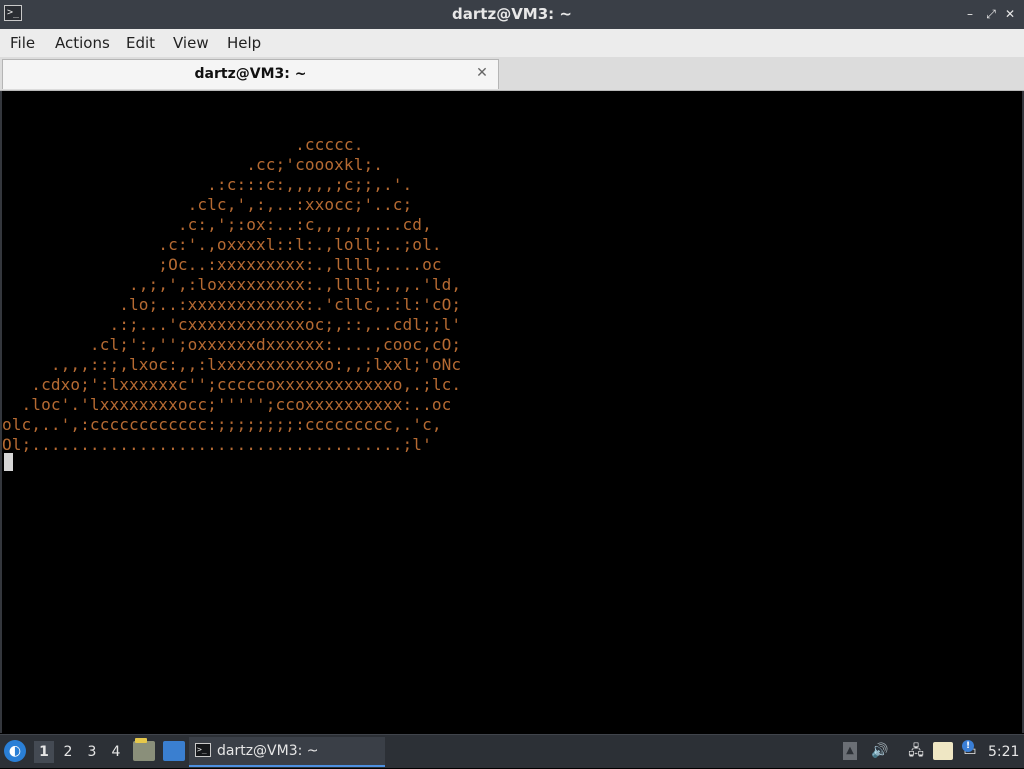  What do you see at coordinates (880, 751) in the screenshot?
I see `volume-icon: 🔊` at bounding box center [880, 751].